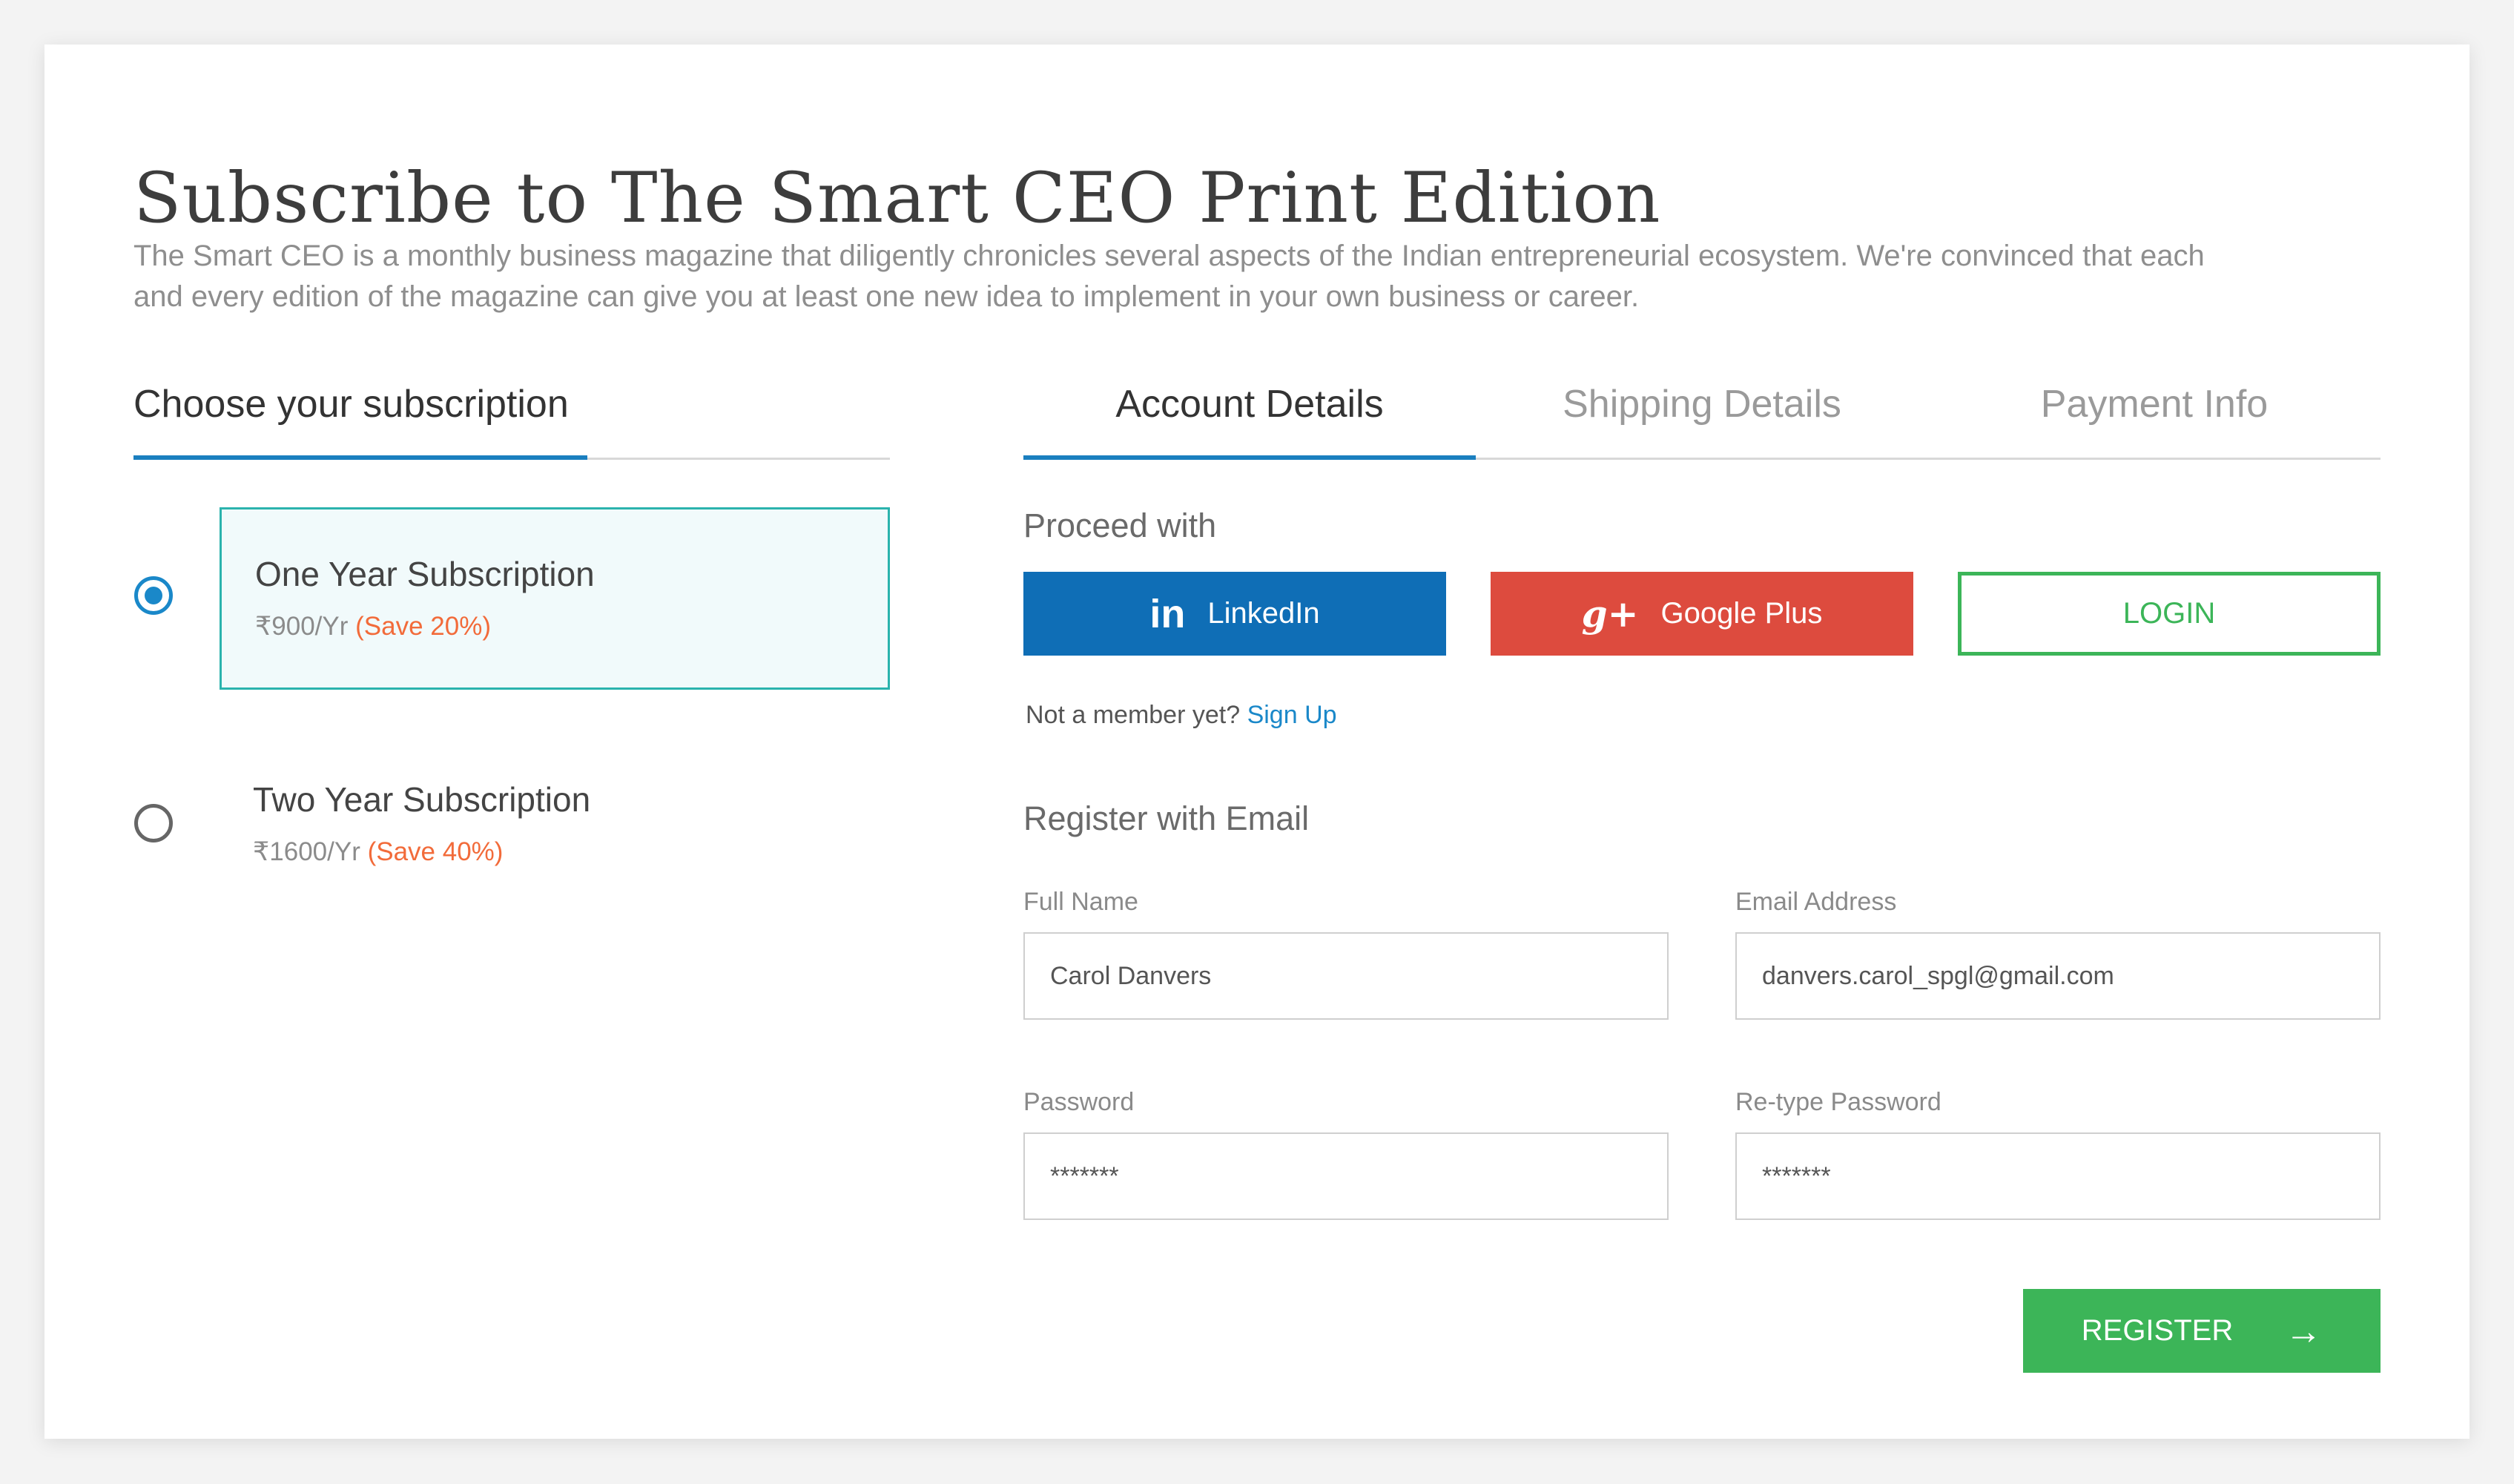  I want to click on google-plus-button: g+ Google Plus, so click(1702, 614).